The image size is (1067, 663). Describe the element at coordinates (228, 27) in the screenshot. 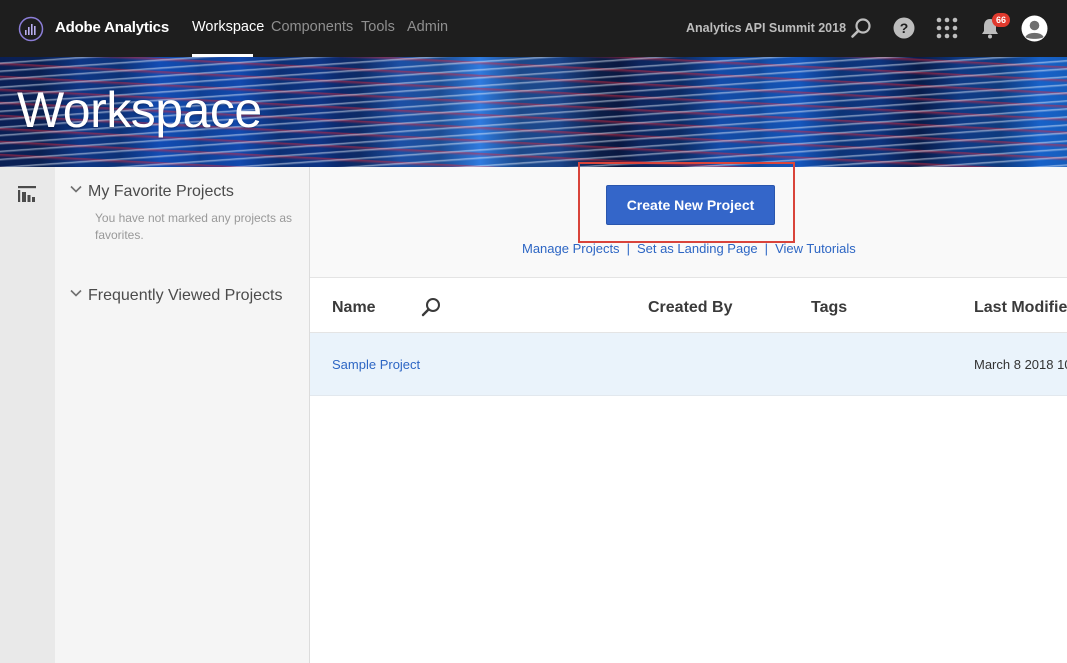

I see `nav-tab-workspace: Workspace` at that location.